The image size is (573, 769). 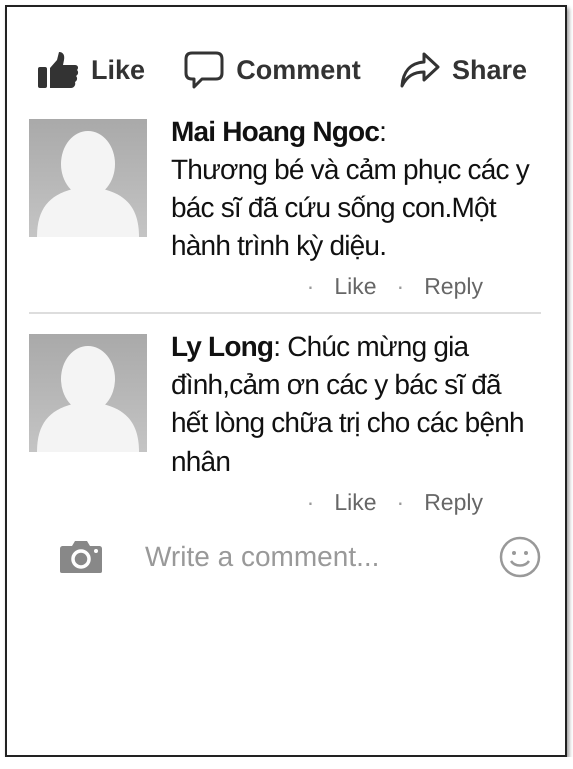 What do you see at coordinates (91, 70) in the screenshot?
I see `like-button: Like` at bounding box center [91, 70].